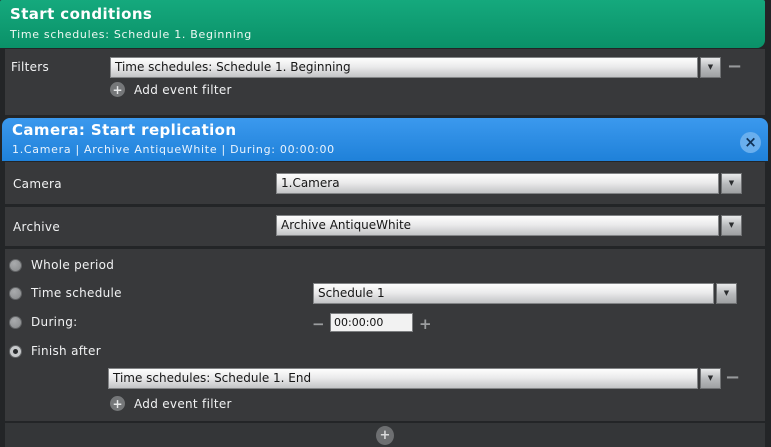 This screenshot has height=447, width=771. I want to click on archive-dropdown: Archive AntiqueWhite ▼, so click(509, 225).